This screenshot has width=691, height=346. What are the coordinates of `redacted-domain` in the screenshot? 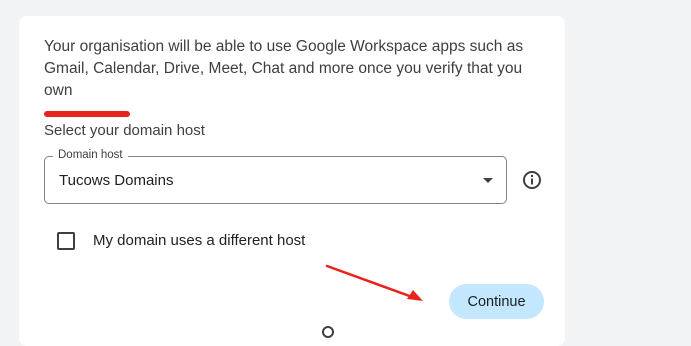 It's located at (87, 113).